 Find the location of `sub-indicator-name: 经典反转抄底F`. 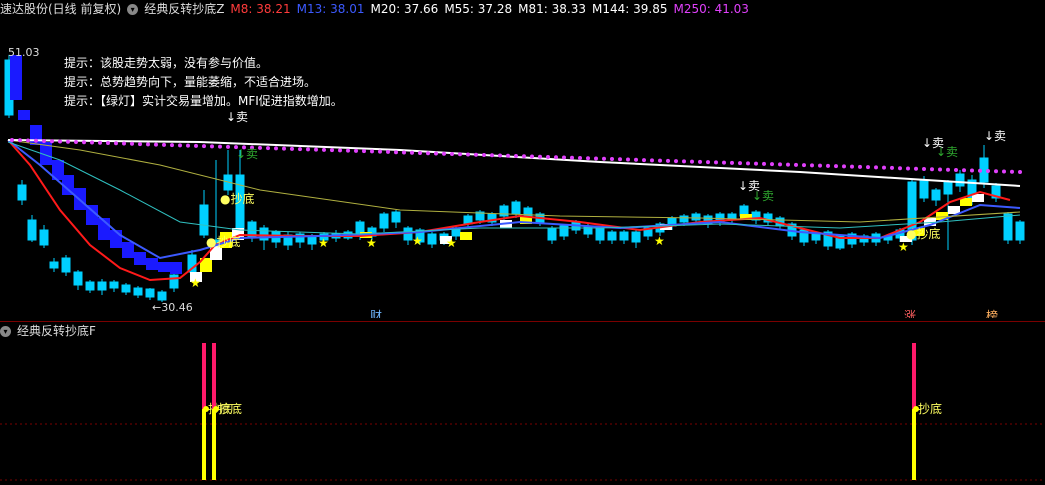

sub-indicator-name: 经典反转抄底F is located at coordinates (56, 331).